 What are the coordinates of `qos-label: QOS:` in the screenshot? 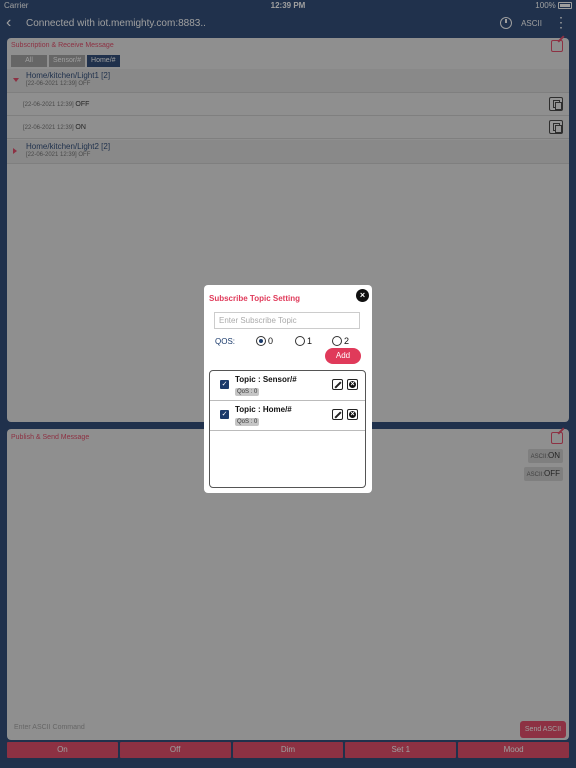 It's located at (225, 341).